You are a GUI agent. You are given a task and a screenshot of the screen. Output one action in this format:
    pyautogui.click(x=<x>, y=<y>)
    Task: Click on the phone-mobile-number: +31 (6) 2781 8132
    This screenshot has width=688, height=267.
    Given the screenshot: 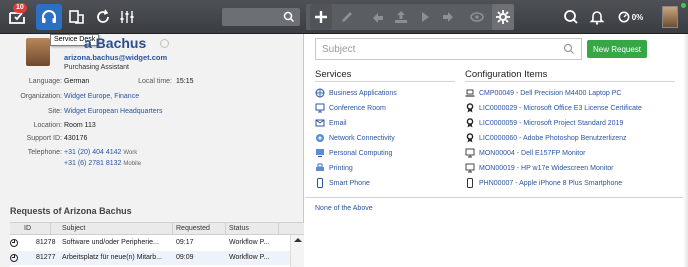 What is the action you would take?
    pyautogui.click(x=92, y=163)
    